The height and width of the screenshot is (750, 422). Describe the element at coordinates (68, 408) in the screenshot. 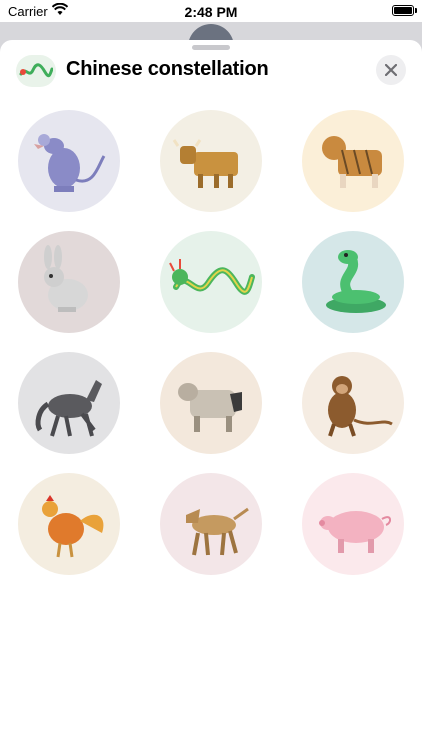

I see `horse-icon` at that location.